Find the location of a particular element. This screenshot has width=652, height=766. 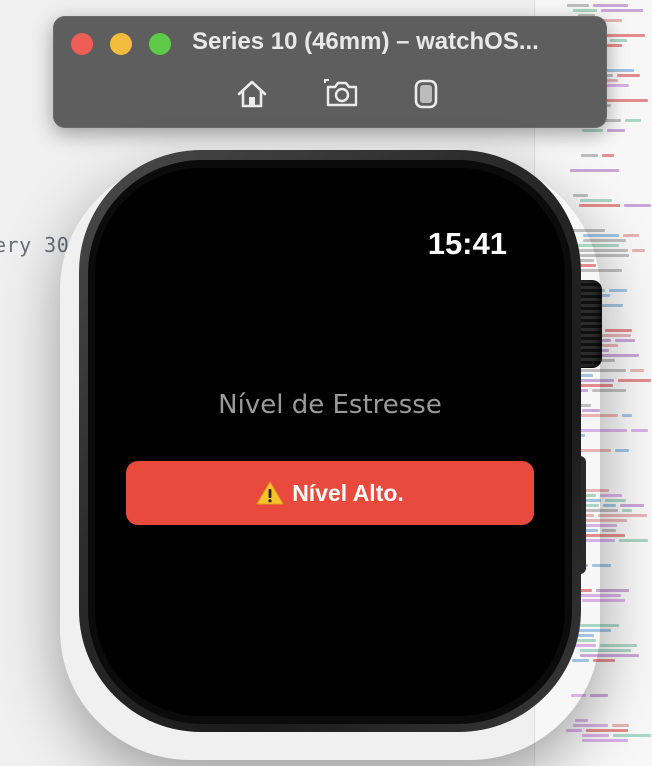

screenshot-button is located at coordinates (342, 94).